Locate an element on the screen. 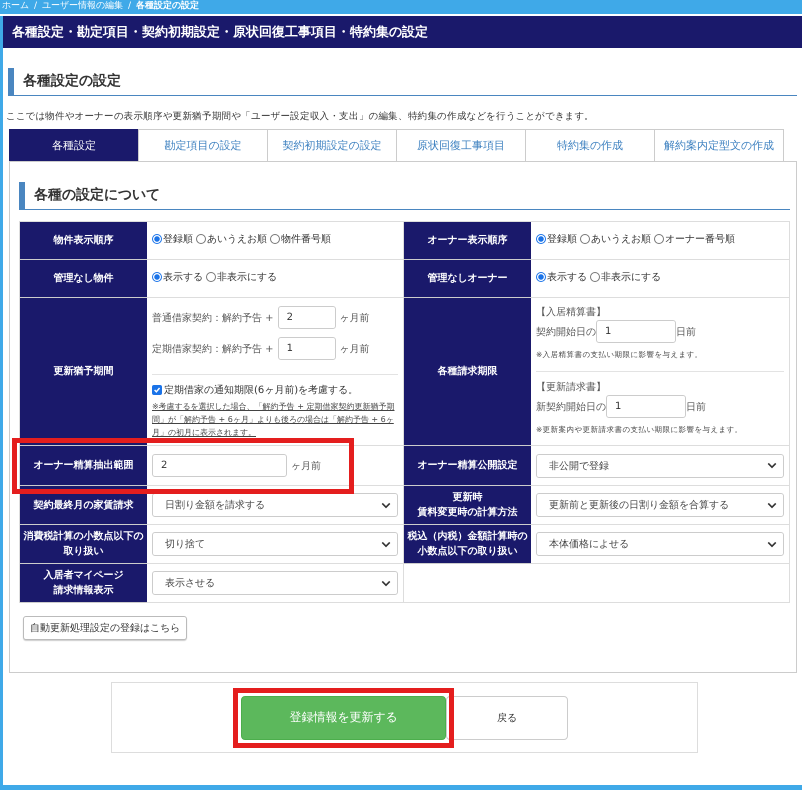 Image resolution: width=802 pixels, height=790 pixels. field-label: 管理なし物件 is located at coordinates (83, 279).